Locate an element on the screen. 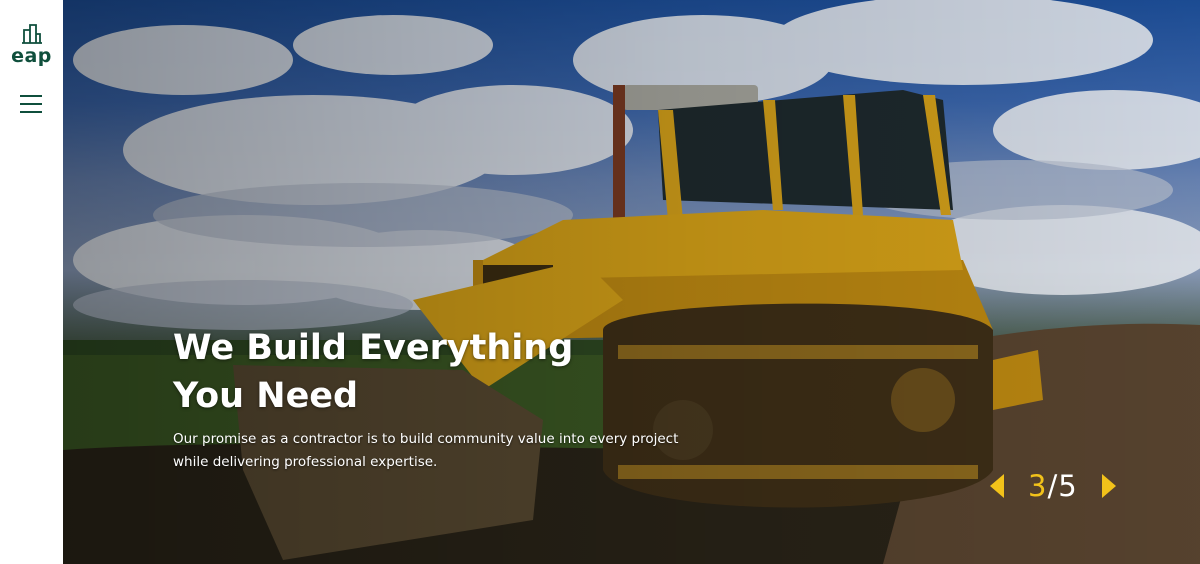 Image resolution: width=1200 pixels, height=564 pixels. building-icon is located at coordinates (31, 34).